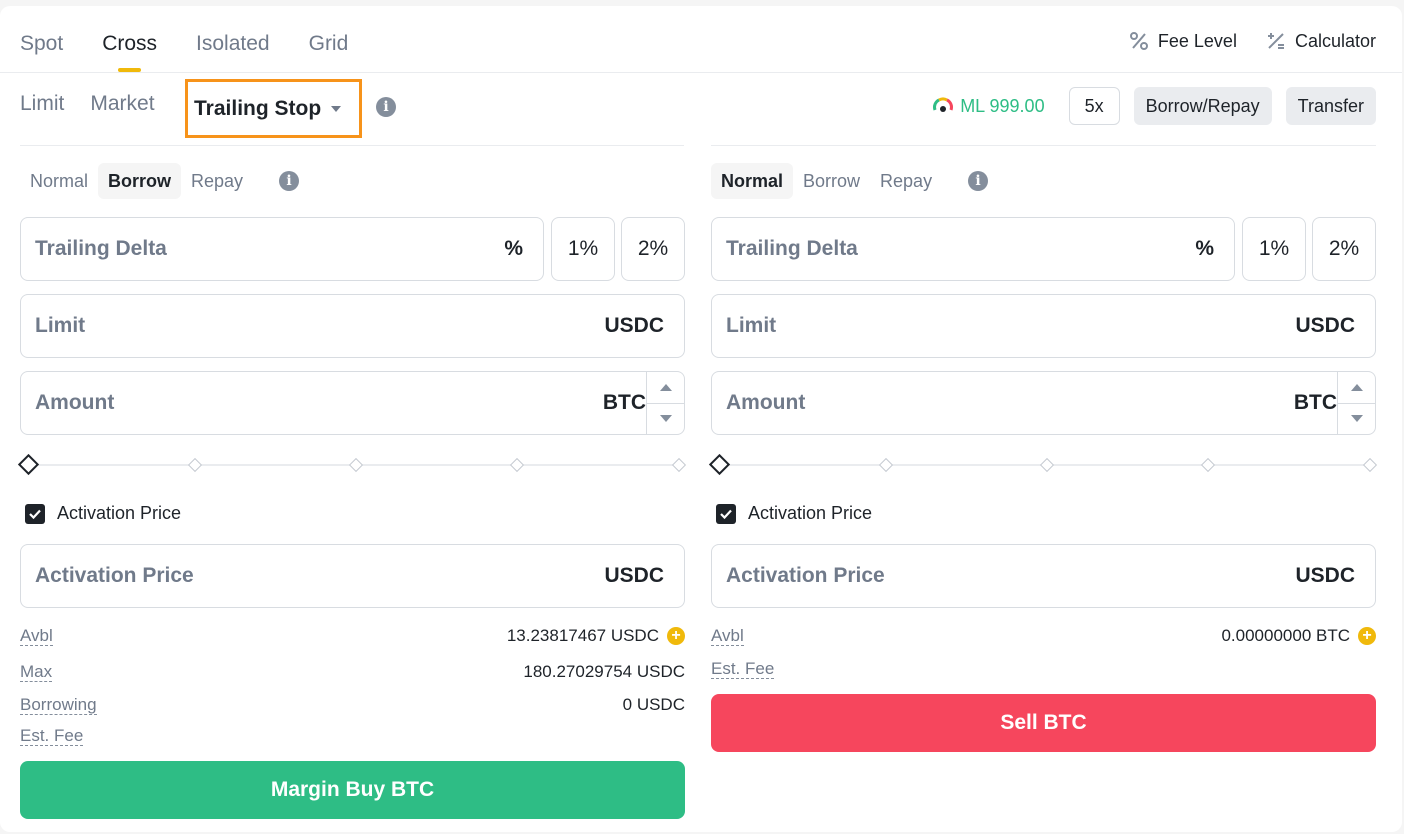 The image size is (1404, 834). Describe the element at coordinates (184, 52) in the screenshot. I see `margin-tabs: Spot Cross Isolated Grid` at that location.